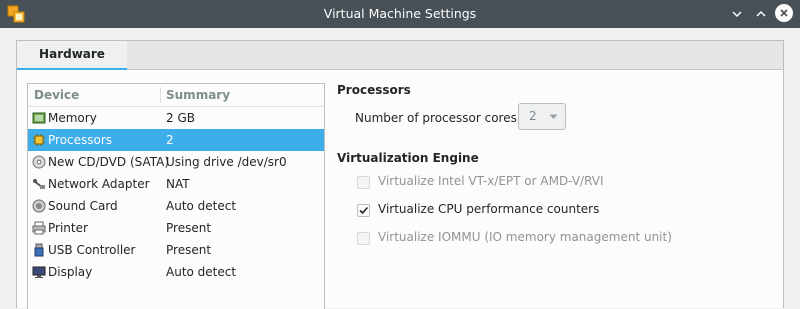 The image size is (800, 309). Describe the element at coordinates (491, 181) in the screenshot. I see `virtualize-vtx-label: Virtualize Intel VT-x/EPT or AMD-V/RVI` at that location.